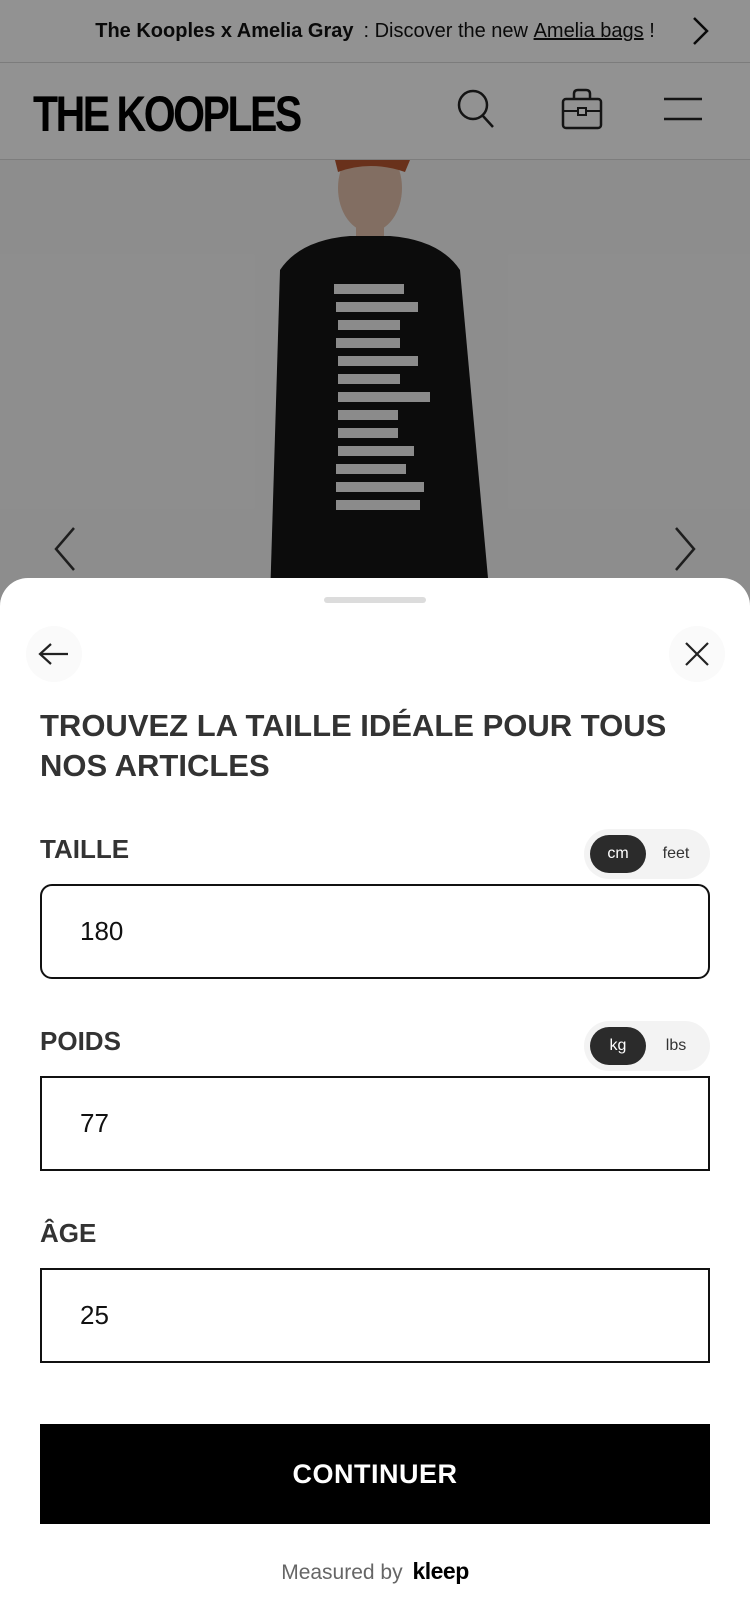 The image size is (750, 1624). I want to click on height-label: TAILLE, so click(85, 849).